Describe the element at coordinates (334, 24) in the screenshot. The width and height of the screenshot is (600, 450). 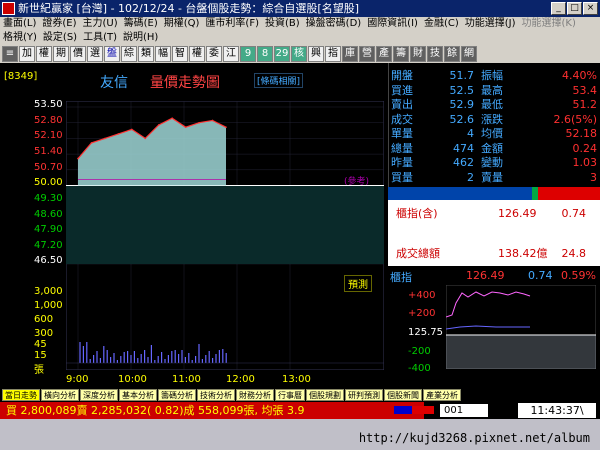
I see `menu-item: 操盤密碼(D)` at that location.